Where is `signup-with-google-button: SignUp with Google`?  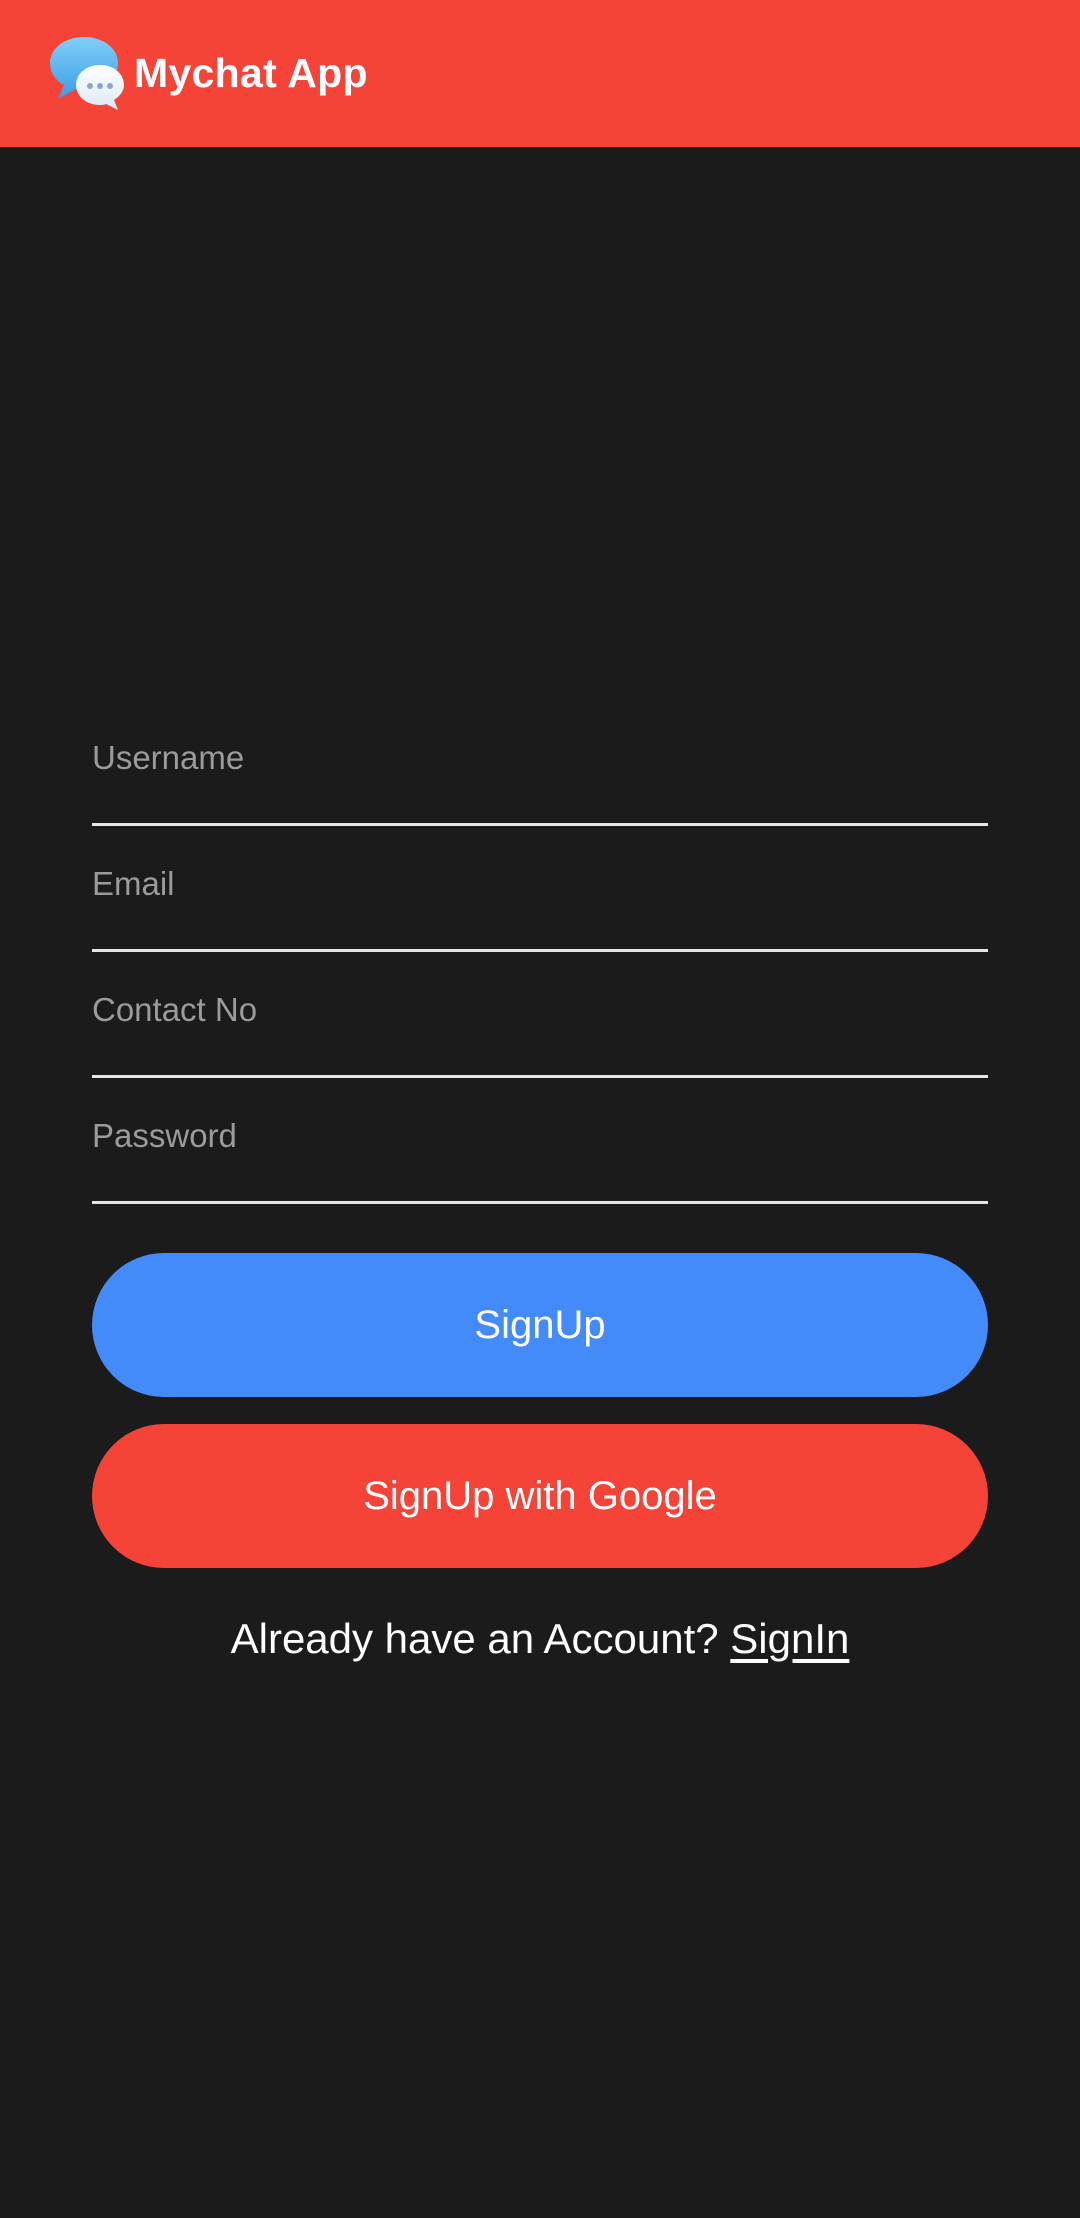 signup-with-google-button: SignUp with Google is located at coordinates (540, 1496).